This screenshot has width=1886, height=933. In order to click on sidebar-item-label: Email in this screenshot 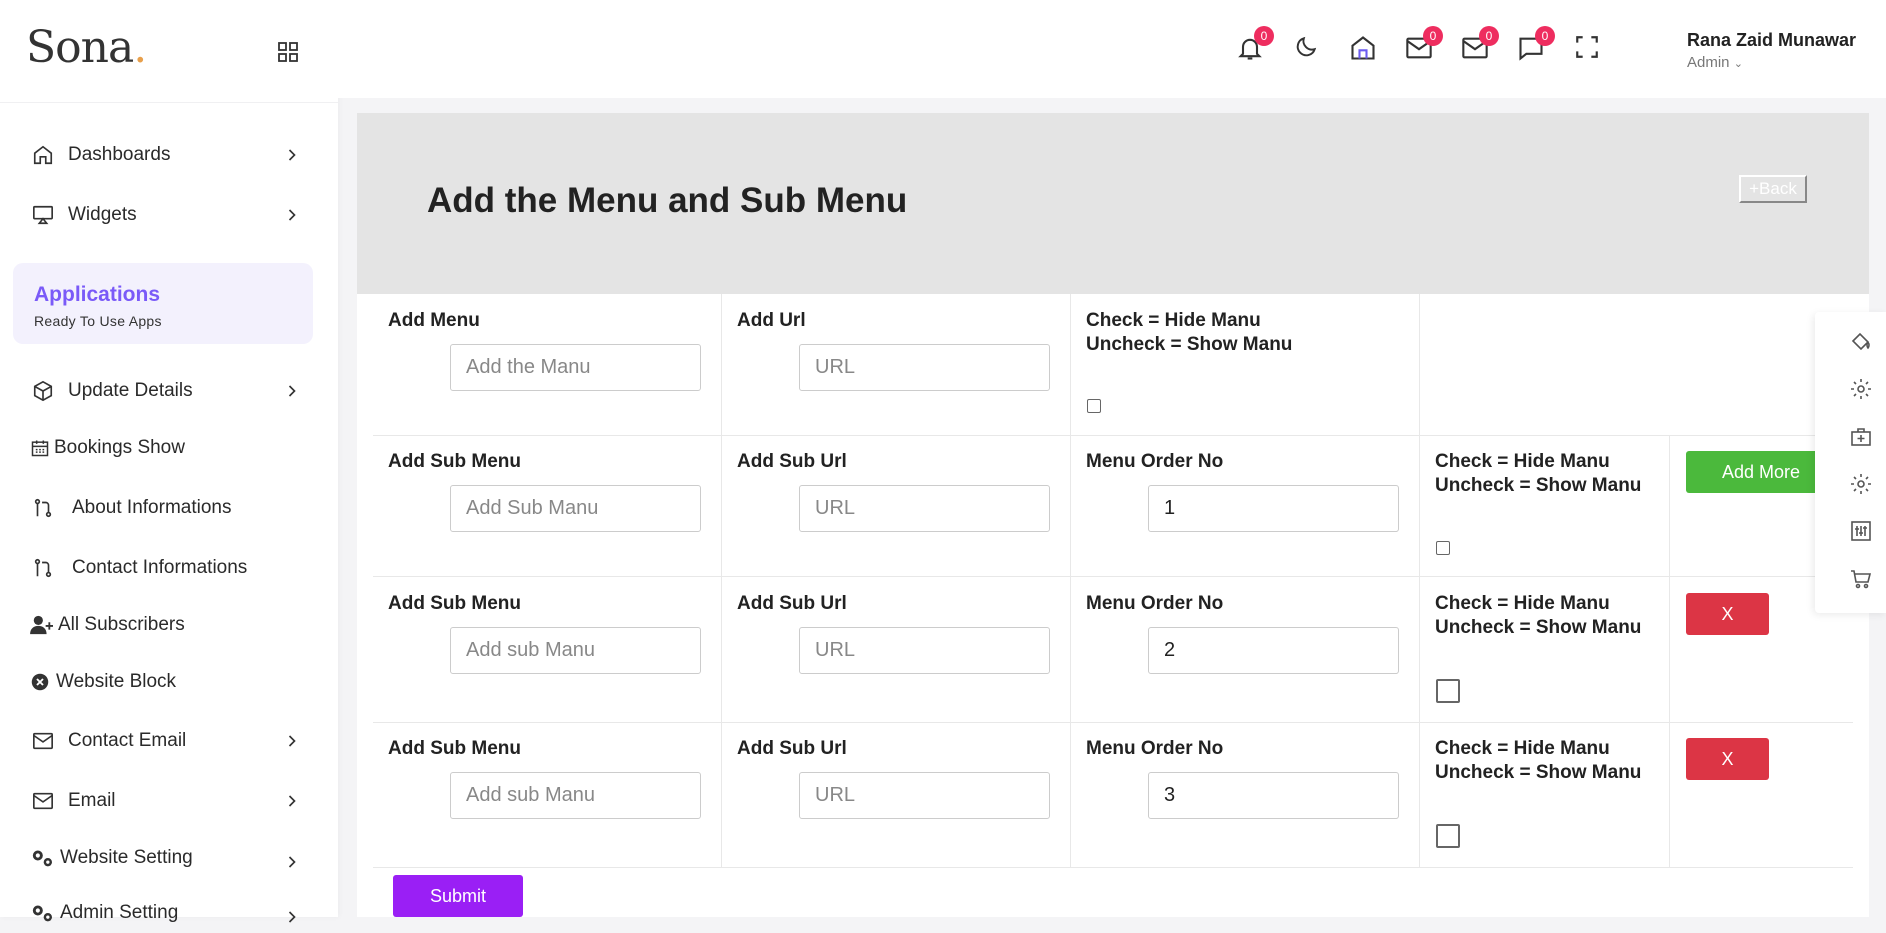, I will do `click(92, 800)`.